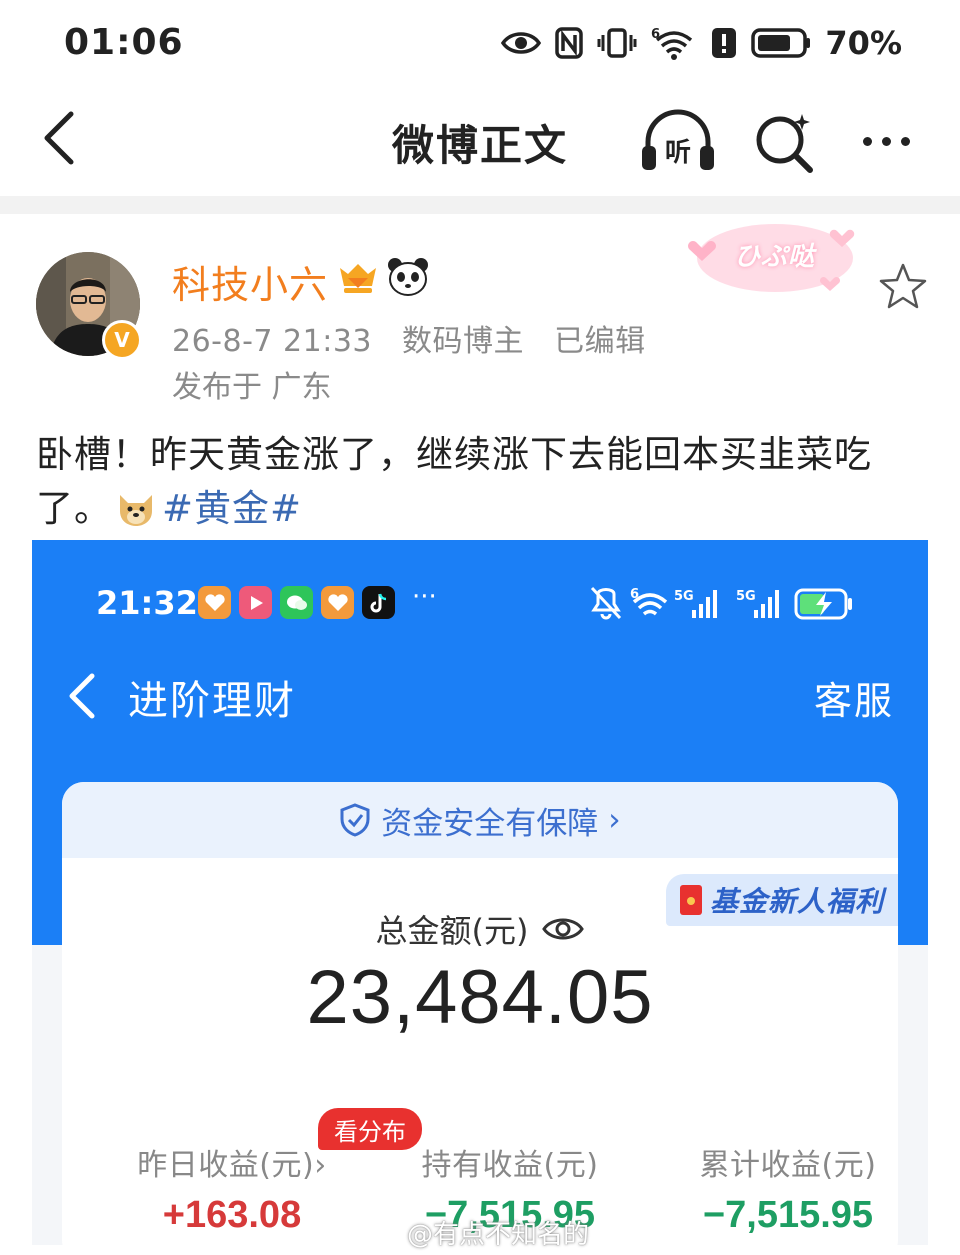  What do you see at coordinates (480, 45) in the screenshot?
I see `status-bar: 01:06 6 70%` at bounding box center [480, 45].